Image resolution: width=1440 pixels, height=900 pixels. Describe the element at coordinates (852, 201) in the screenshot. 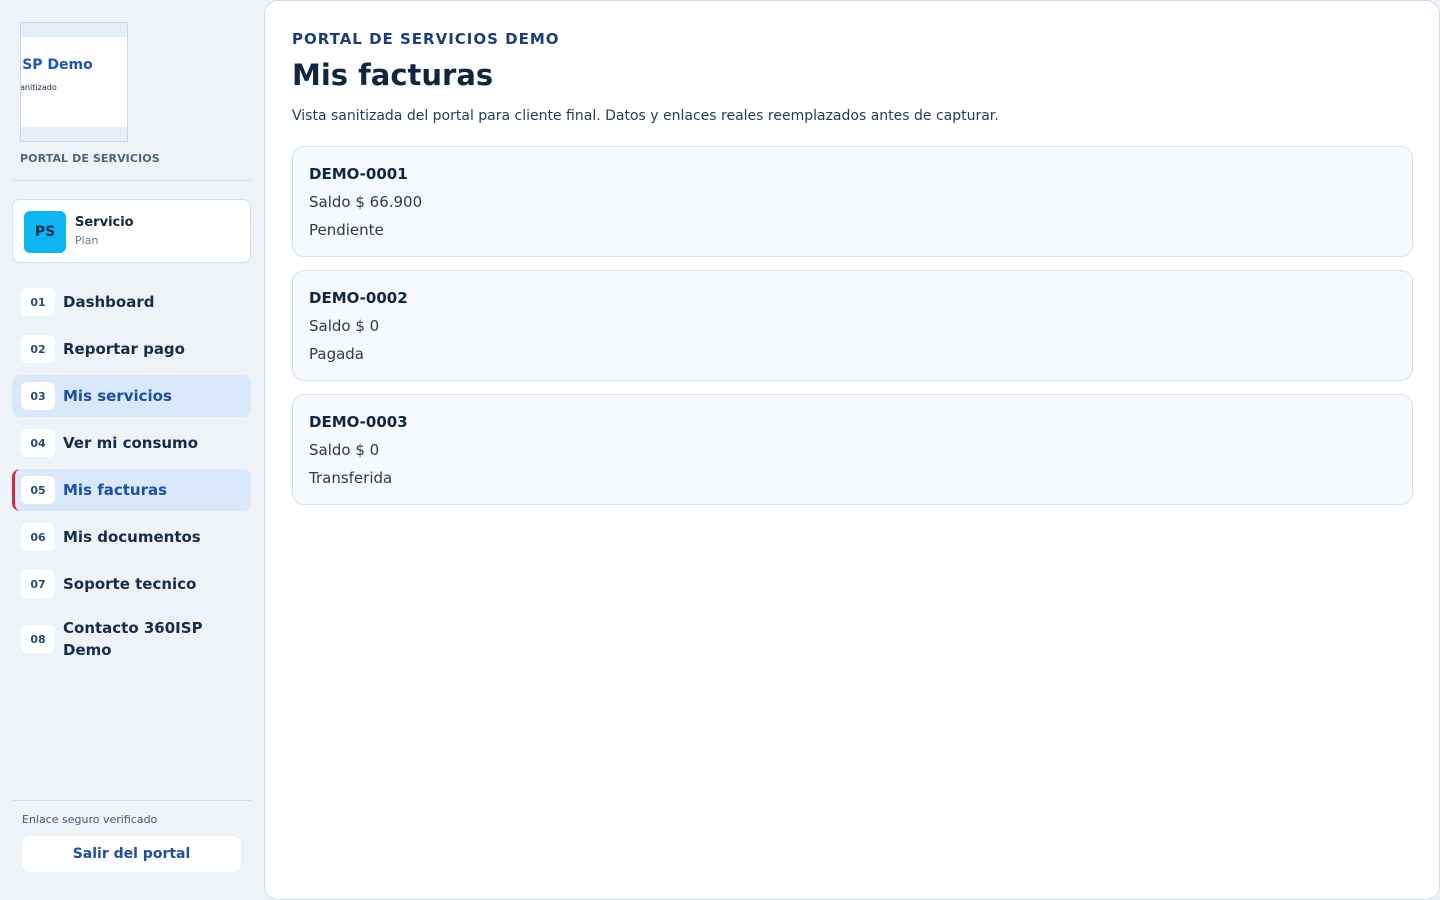

I see `invoice-card: DEMO-0001 Saldo $ 66.900 Pendiente` at that location.